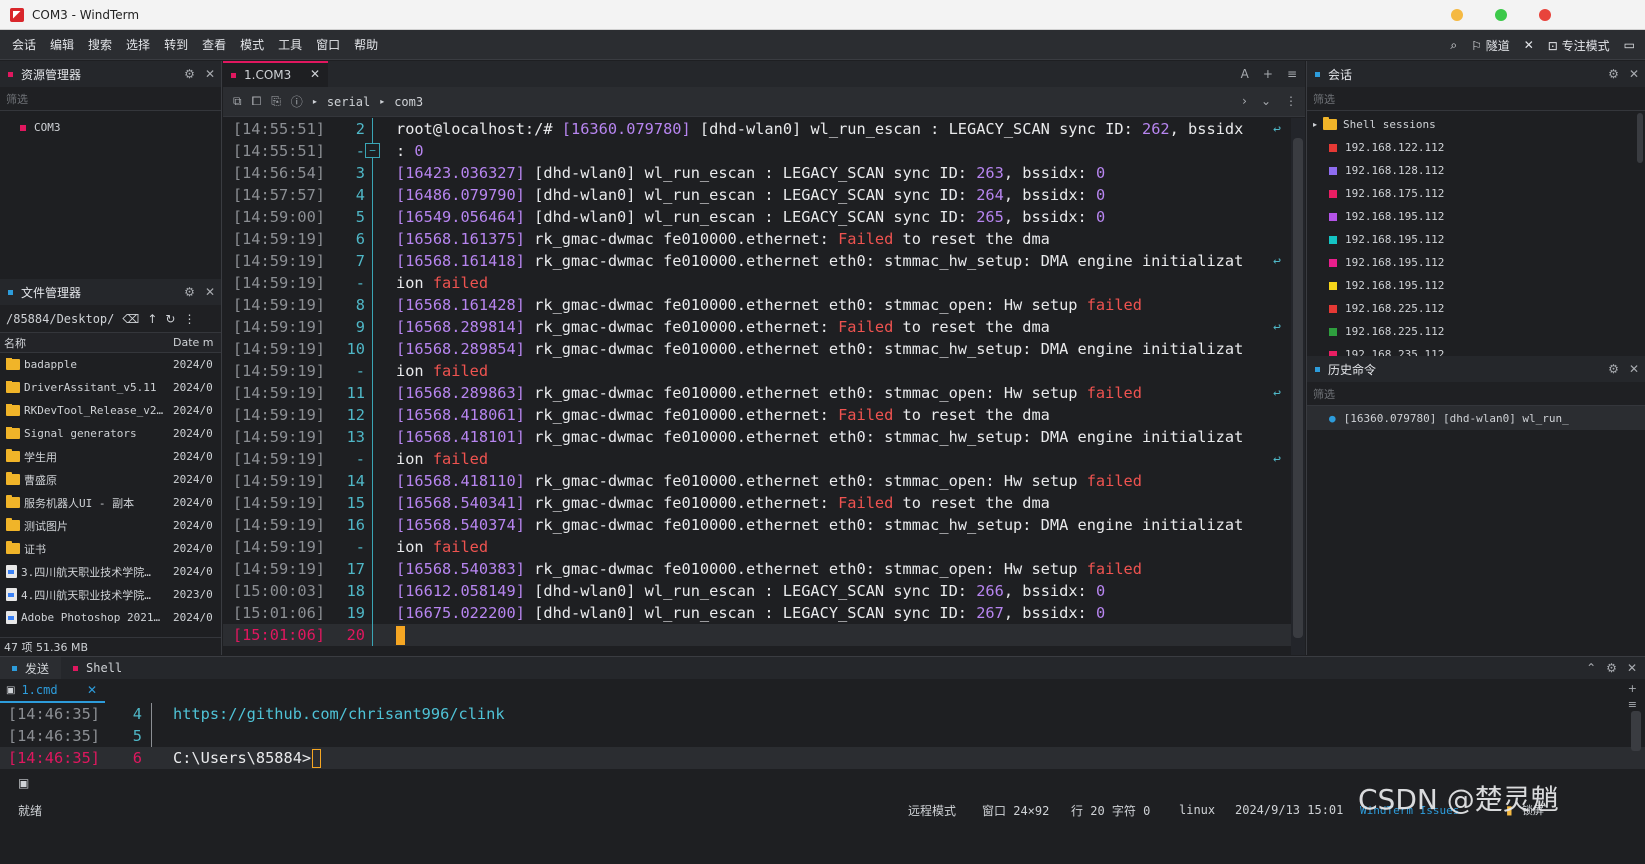 The width and height of the screenshot is (1645, 864). Describe the element at coordinates (1110, 810) in the screenshot. I see `status-position: 行 20 字符 0` at that location.